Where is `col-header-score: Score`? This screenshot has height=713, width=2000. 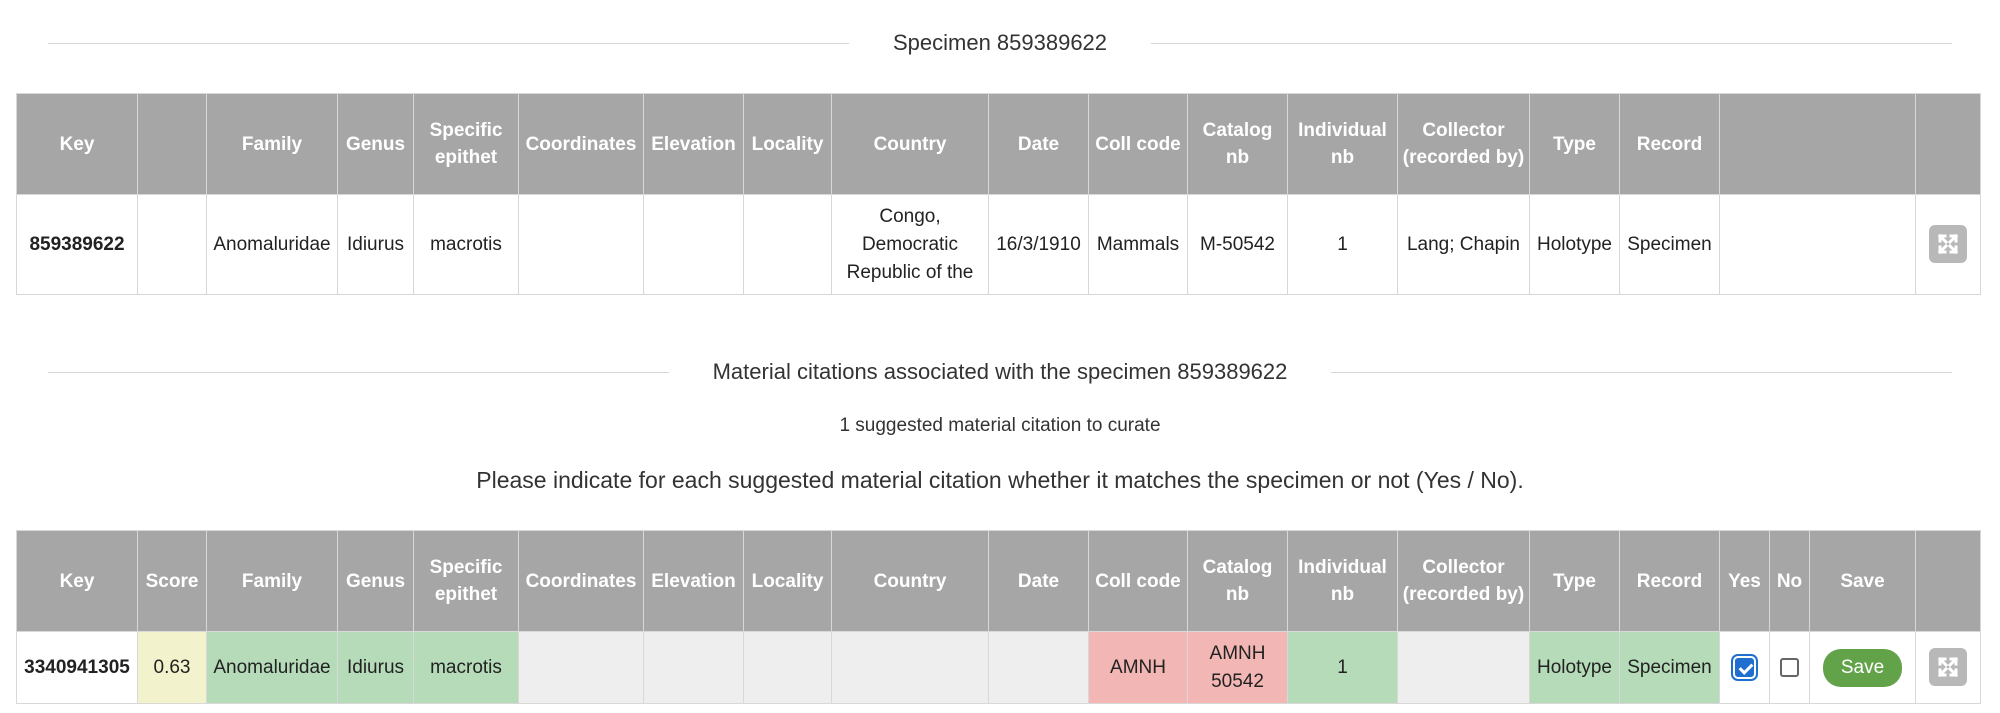 col-header-score: Score is located at coordinates (172, 581).